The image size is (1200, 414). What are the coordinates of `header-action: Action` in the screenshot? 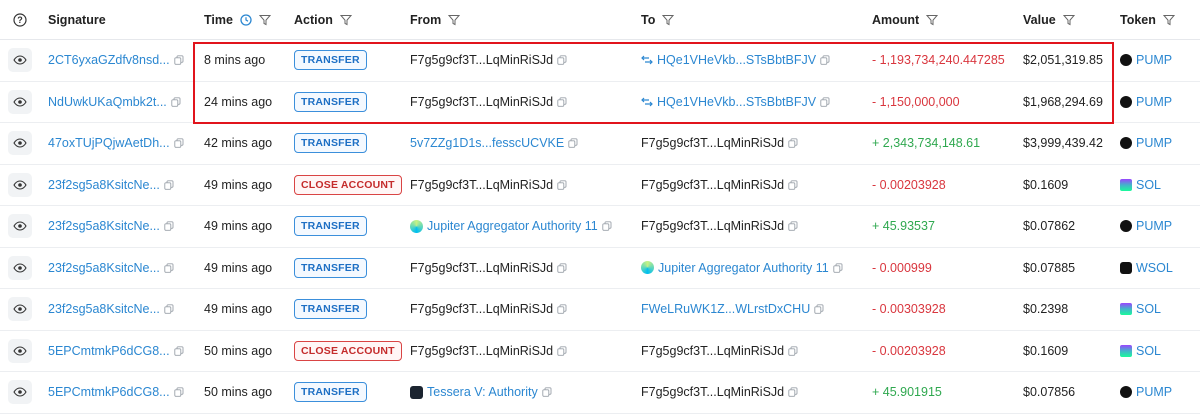 It's located at (344, 20).